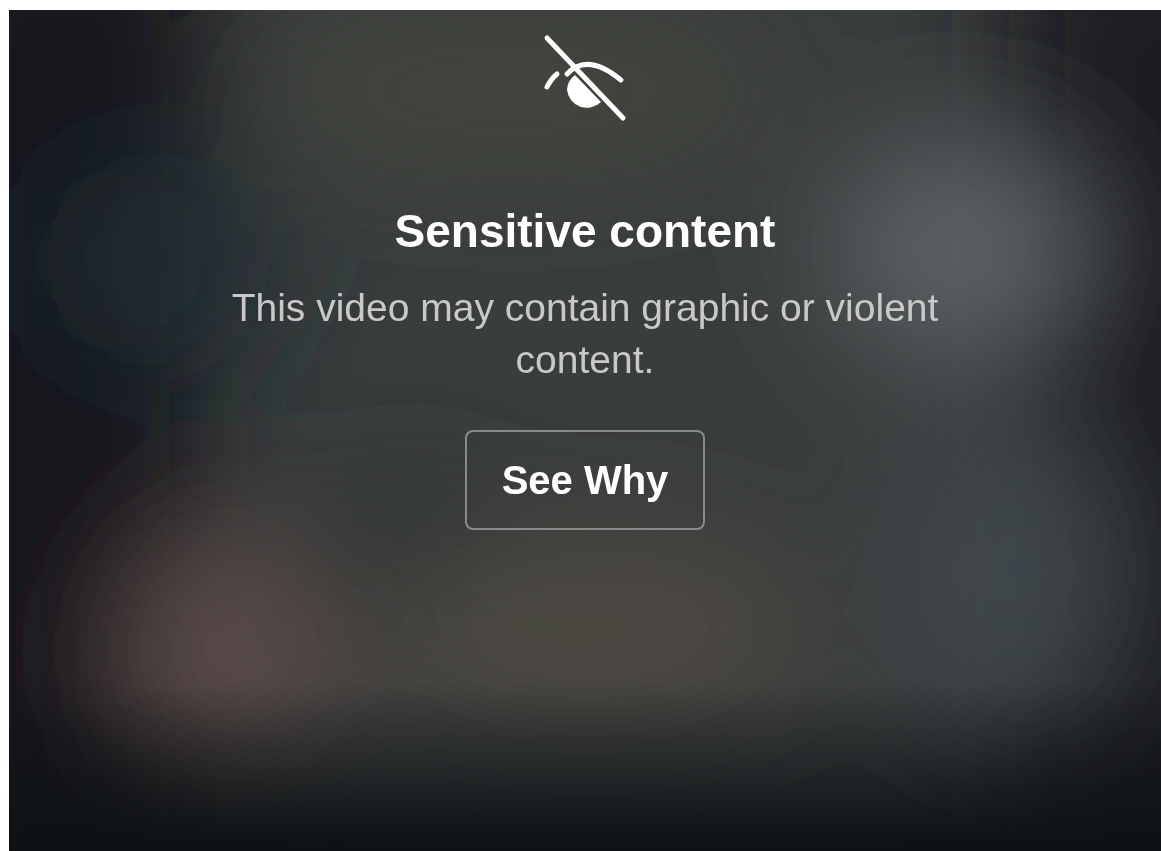 This screenshot has width=1161, height=851. I want to click on see-why-button: See Why, so click(585, 480).